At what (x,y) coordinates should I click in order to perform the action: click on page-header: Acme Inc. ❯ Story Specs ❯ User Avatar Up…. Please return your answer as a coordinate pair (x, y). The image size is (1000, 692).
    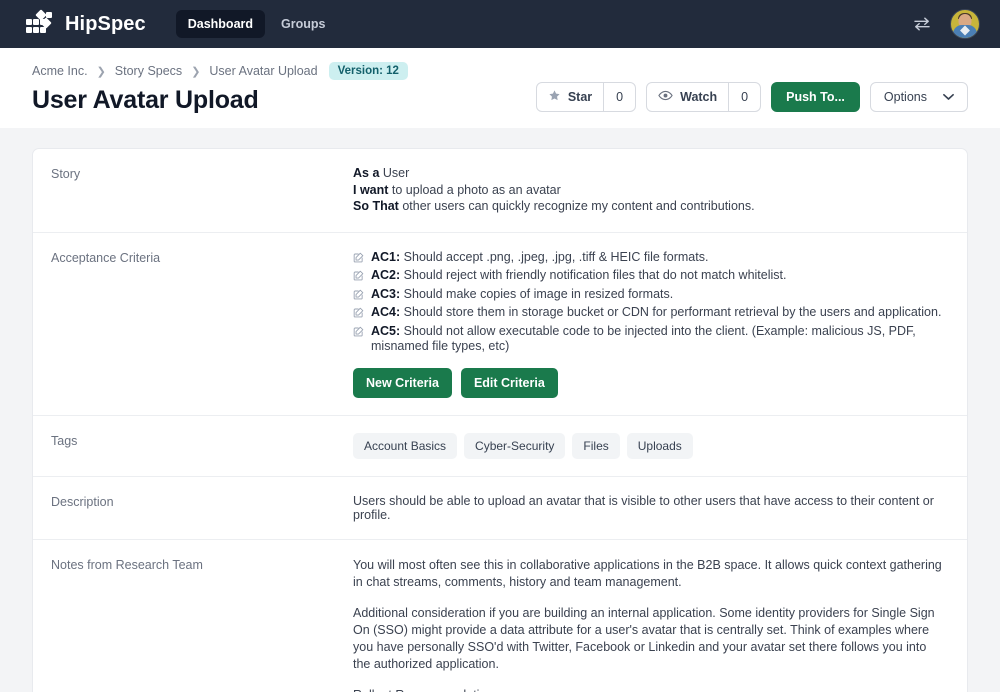
    Looking at the image, I should click on (500, 88).